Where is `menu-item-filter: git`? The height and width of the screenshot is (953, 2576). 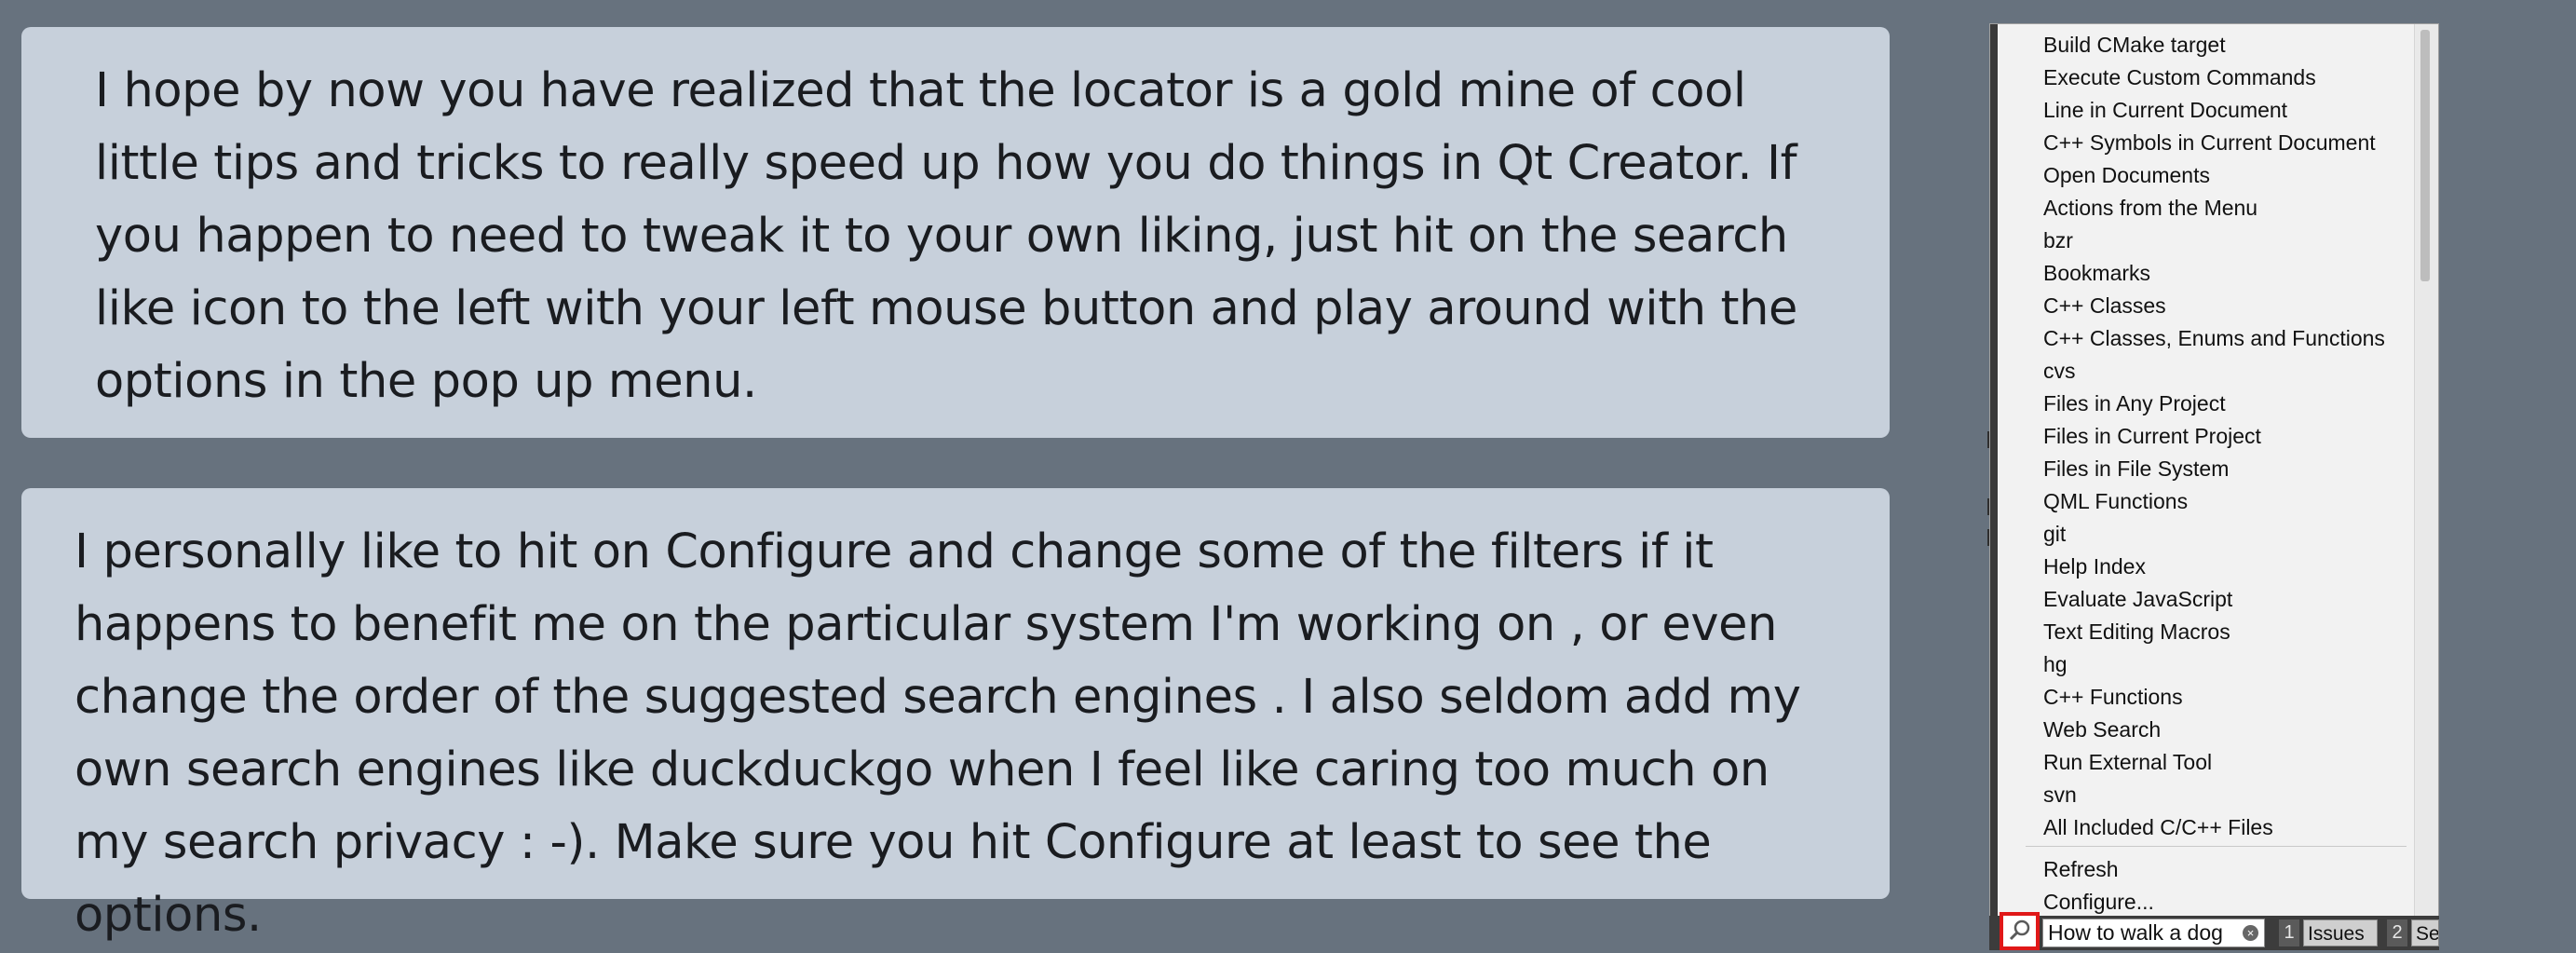
menu-item-filter: git is located at coordinates (2054, 534).